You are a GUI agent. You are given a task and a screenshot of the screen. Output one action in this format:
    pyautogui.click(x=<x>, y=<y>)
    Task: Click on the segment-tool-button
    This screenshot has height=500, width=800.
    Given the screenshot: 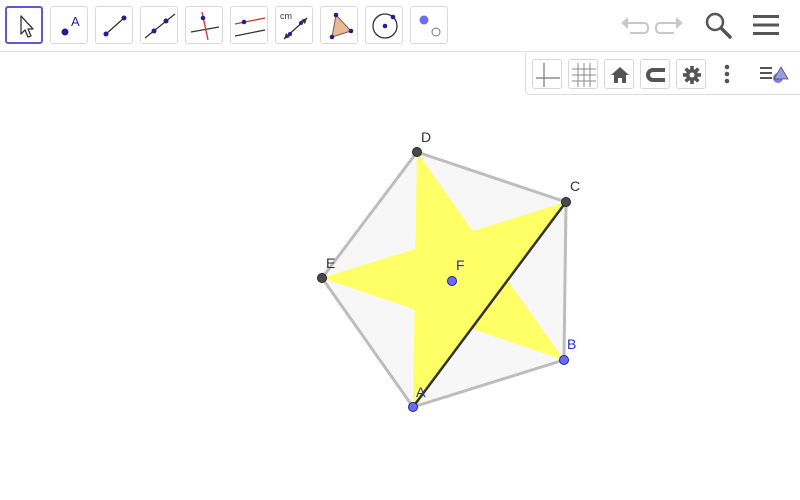 What is the action you would take?
    pyautogui.click(x=114, y=25)
    